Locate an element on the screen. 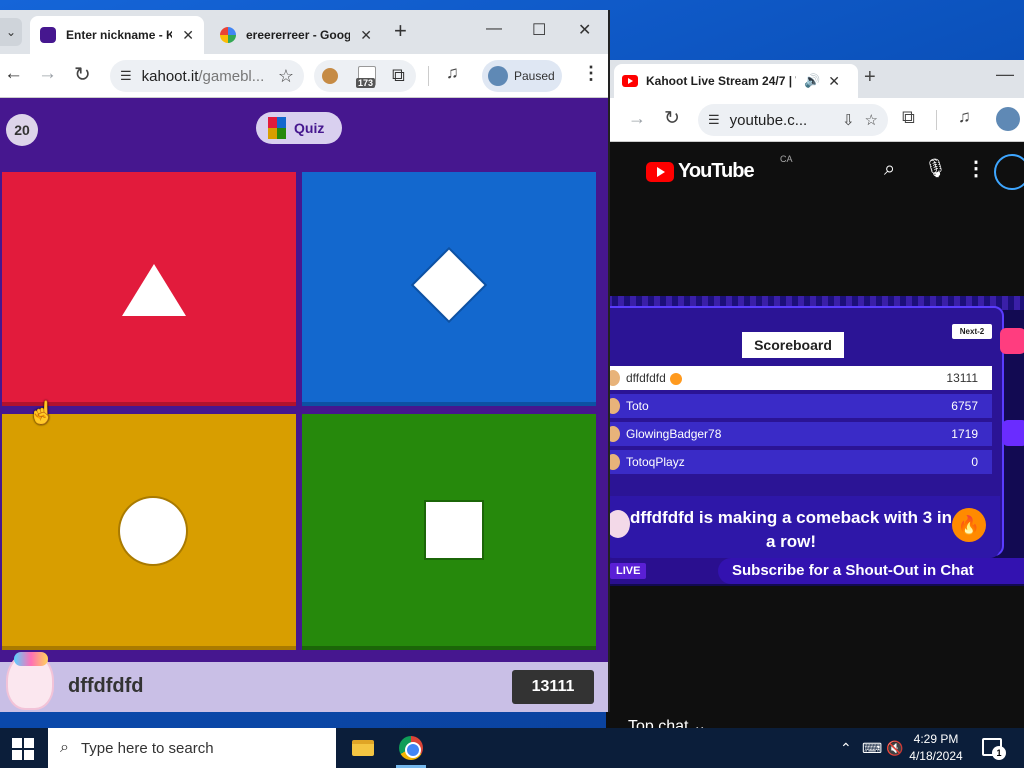 The height and width of the screenshot is (768, 1024). answer-red-triangle is located at coordinates (149, 289).